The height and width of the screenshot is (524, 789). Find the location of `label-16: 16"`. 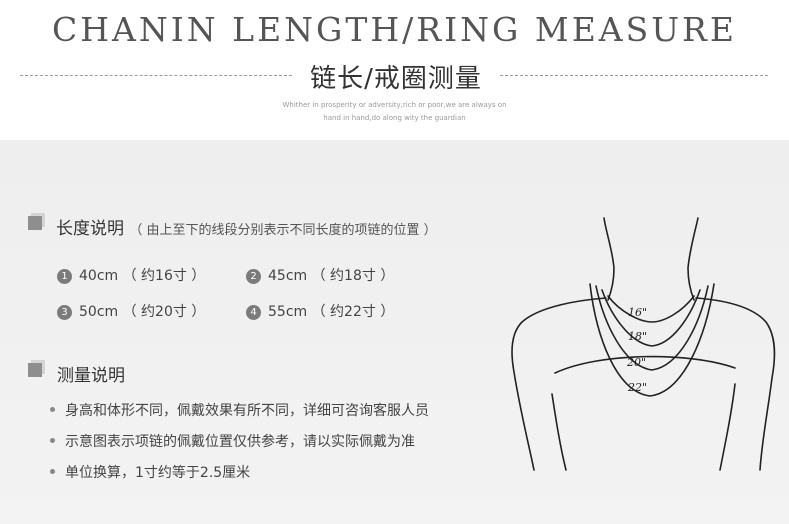

label-16: 16" is located at coordinates (637, 312).